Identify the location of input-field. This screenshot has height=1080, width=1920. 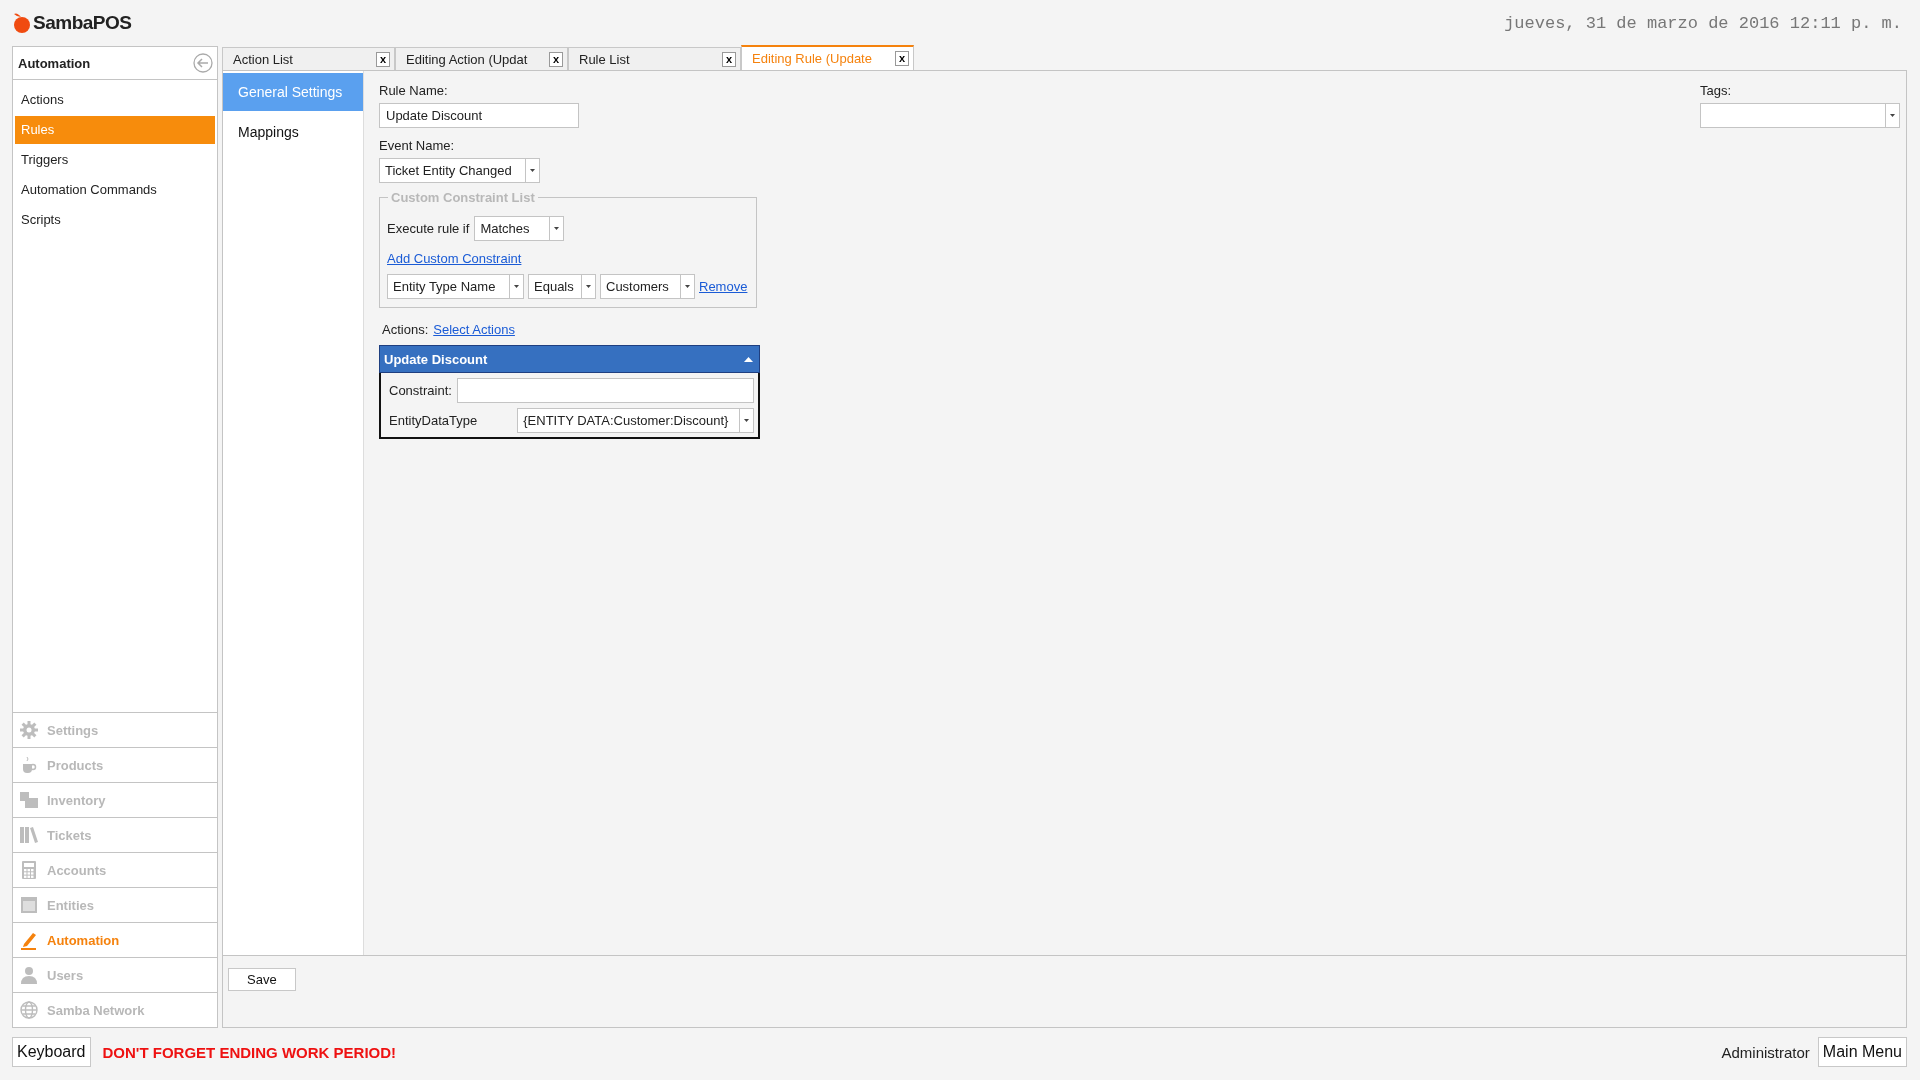
(605, 390).